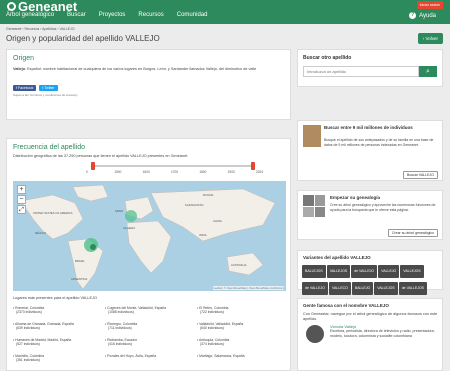 Image resolution: width=450 pixels, height=371 pixels. Describe the element at coordinates (25, 88) in the screenshot. I see `facebook-button: f Facebook` at that location.